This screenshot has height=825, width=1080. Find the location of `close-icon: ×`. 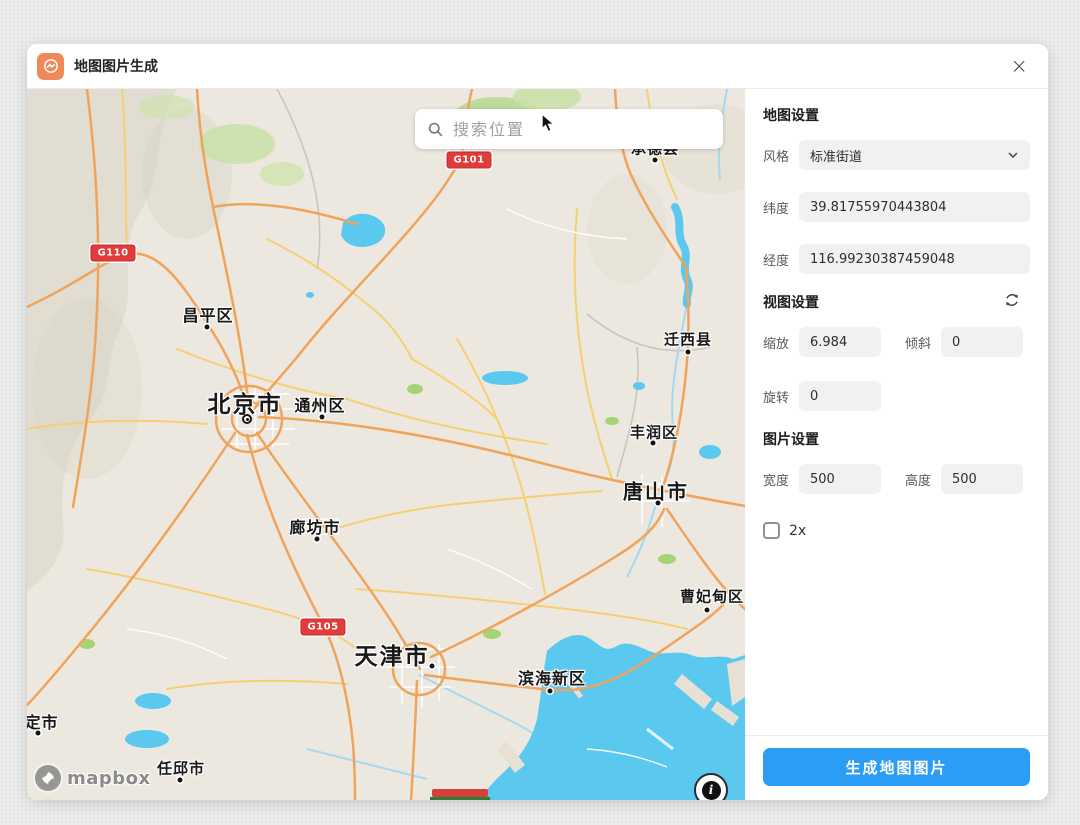

close-icon: × is located at coordinates (1019, 66).